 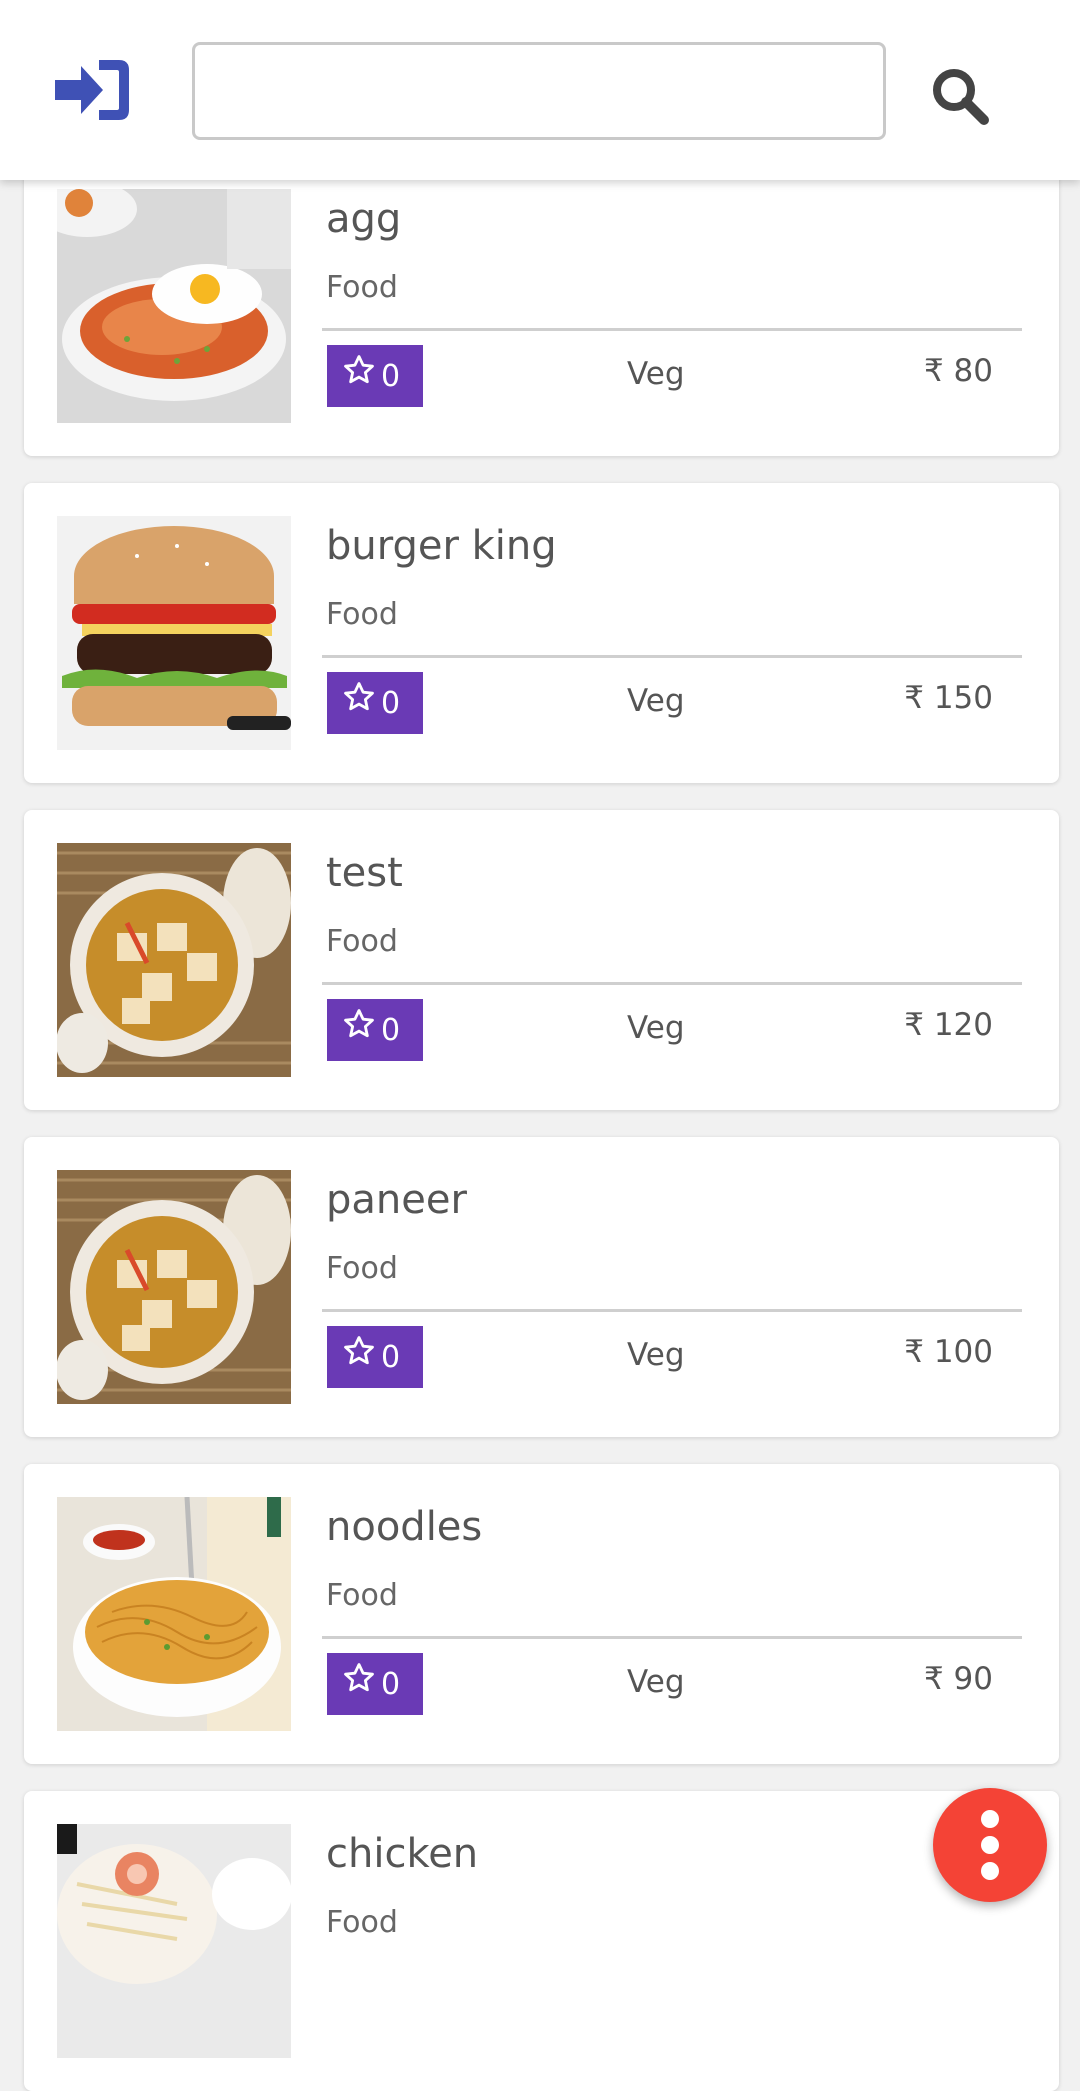 What do you see at coordinates (396, 1200) in the screenshot?
I see `item-name: paneer` at bounding box center [396, 1200].